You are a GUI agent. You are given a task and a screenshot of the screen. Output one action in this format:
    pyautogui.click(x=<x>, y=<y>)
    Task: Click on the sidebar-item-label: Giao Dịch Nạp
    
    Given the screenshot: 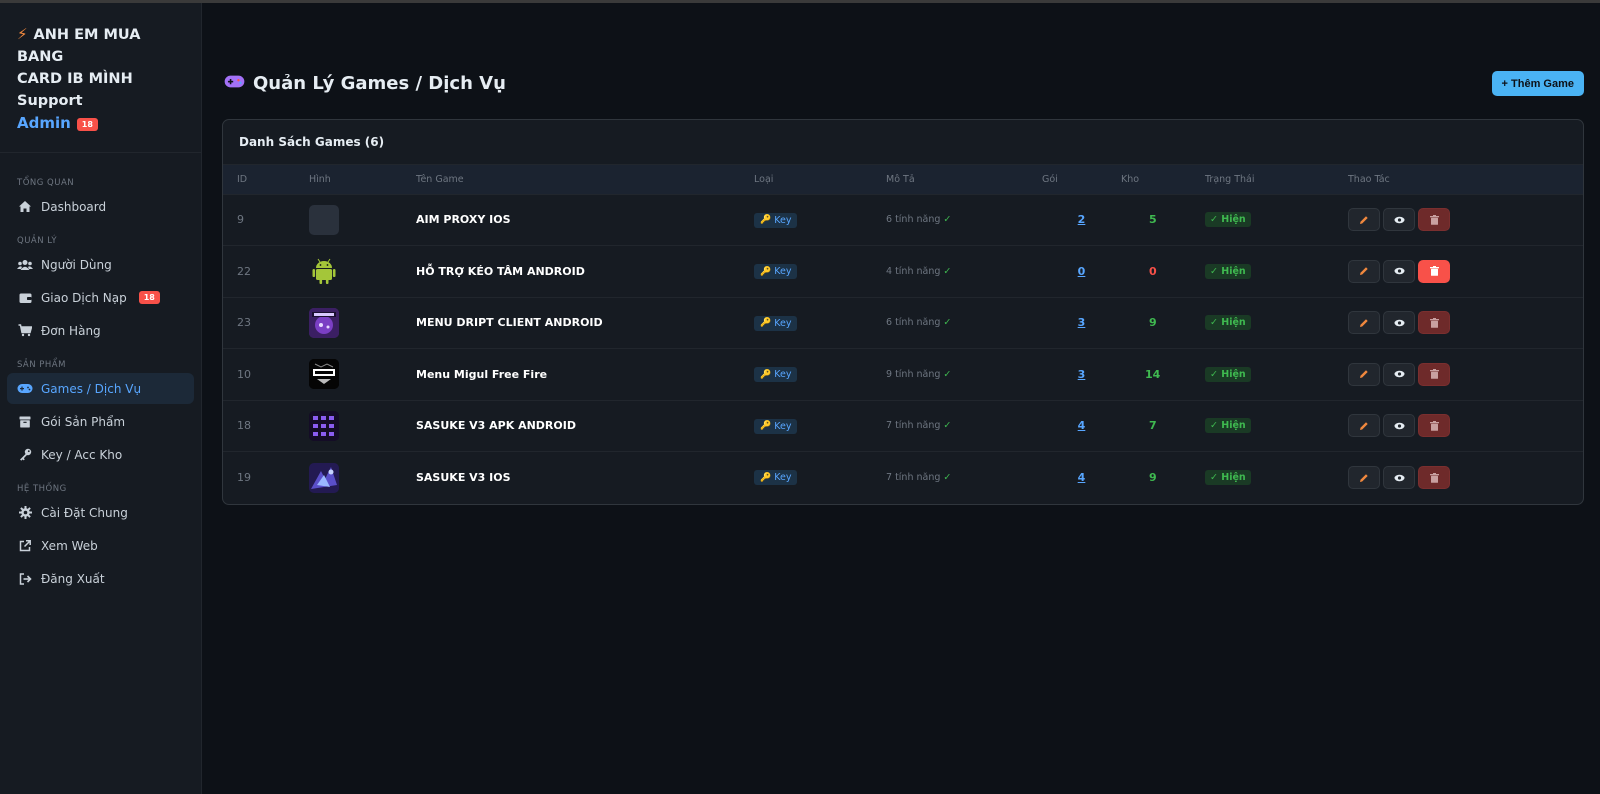 What is the action you would take?
    pyautogui.click(x=84, y=297)
    